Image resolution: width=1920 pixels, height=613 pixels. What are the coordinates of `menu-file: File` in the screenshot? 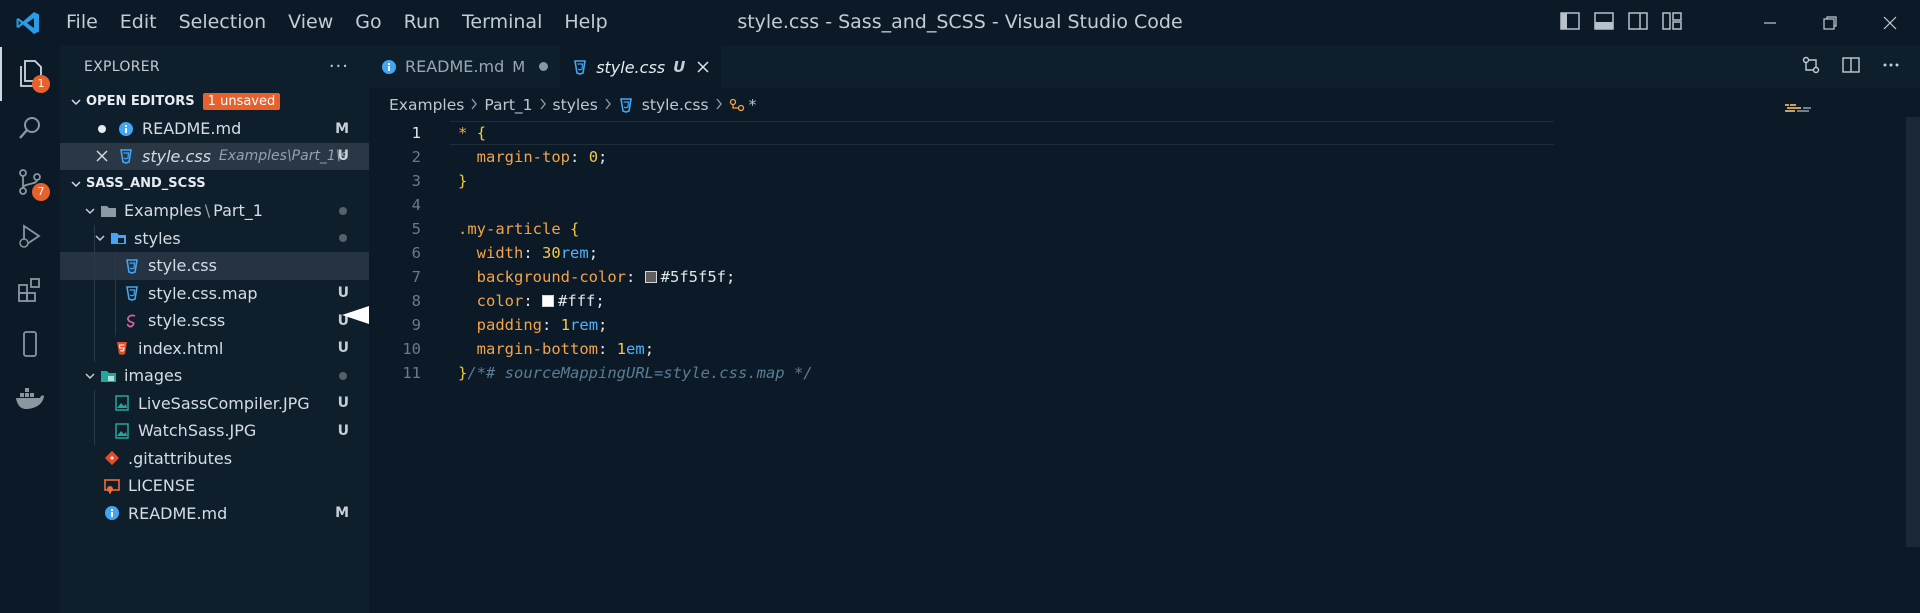 It's located at (82, 22).